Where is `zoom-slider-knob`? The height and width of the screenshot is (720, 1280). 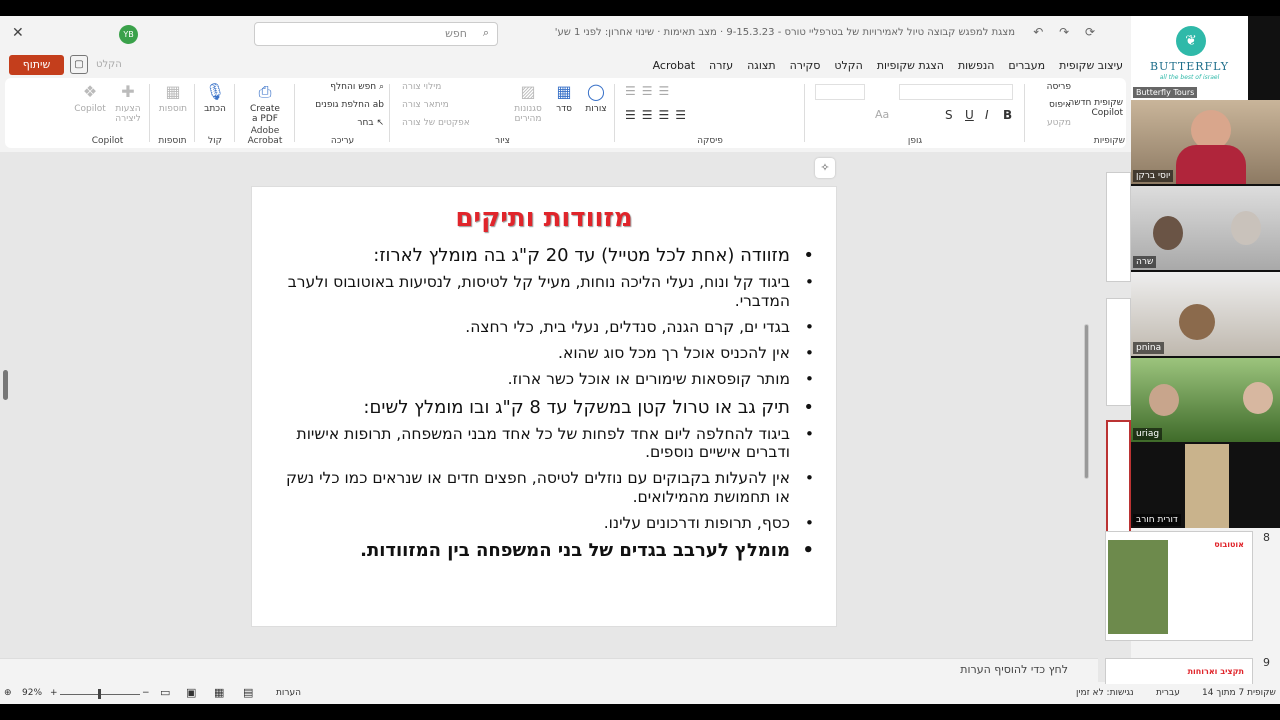
zoom-slider-knob is located at coordinates (99, 694).